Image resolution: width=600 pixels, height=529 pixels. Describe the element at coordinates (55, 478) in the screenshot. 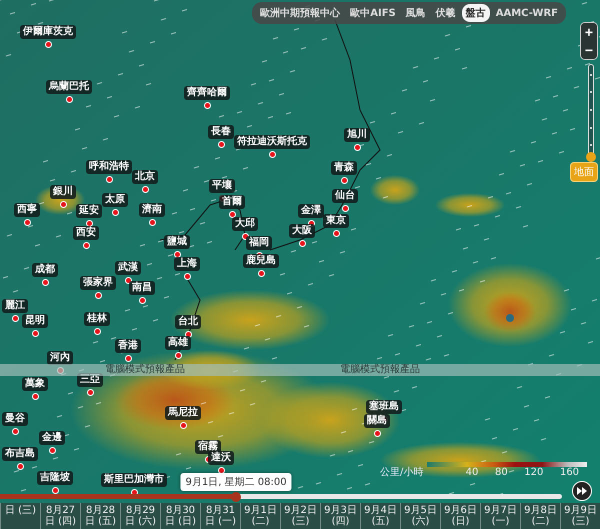

I see `city-label: 吉隆坡` at that location.